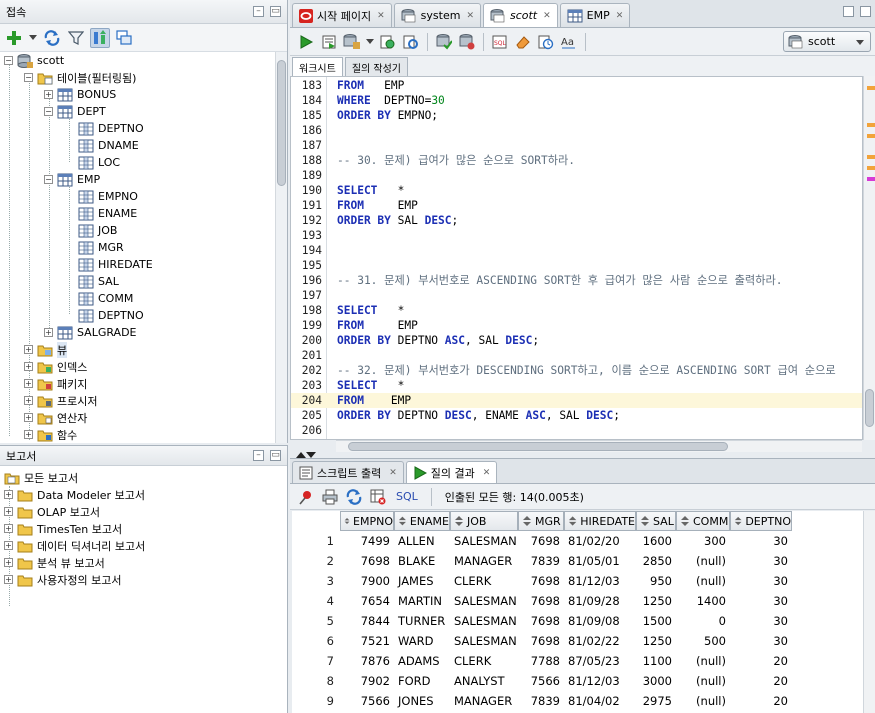 The height and width of the screenshot is (713, 875). What do you see at coordinates (576, 295) in the screenshot?
I see `code-line: 197` at bounding box center [576, 295].